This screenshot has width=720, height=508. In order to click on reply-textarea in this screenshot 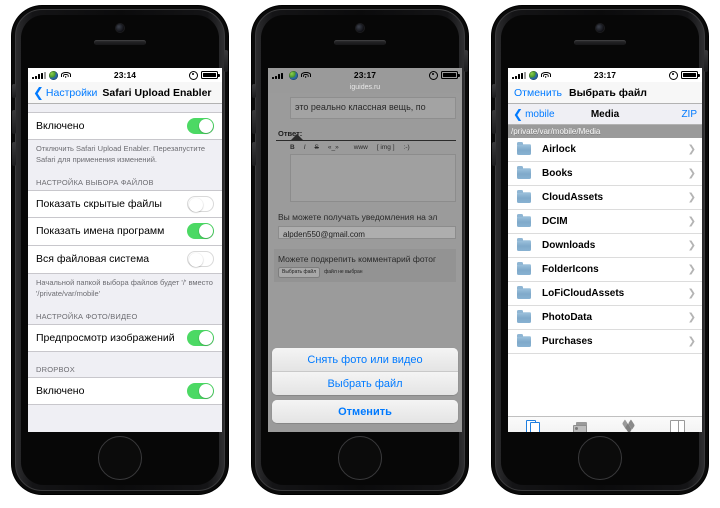, I will do `click(373, 177)`.